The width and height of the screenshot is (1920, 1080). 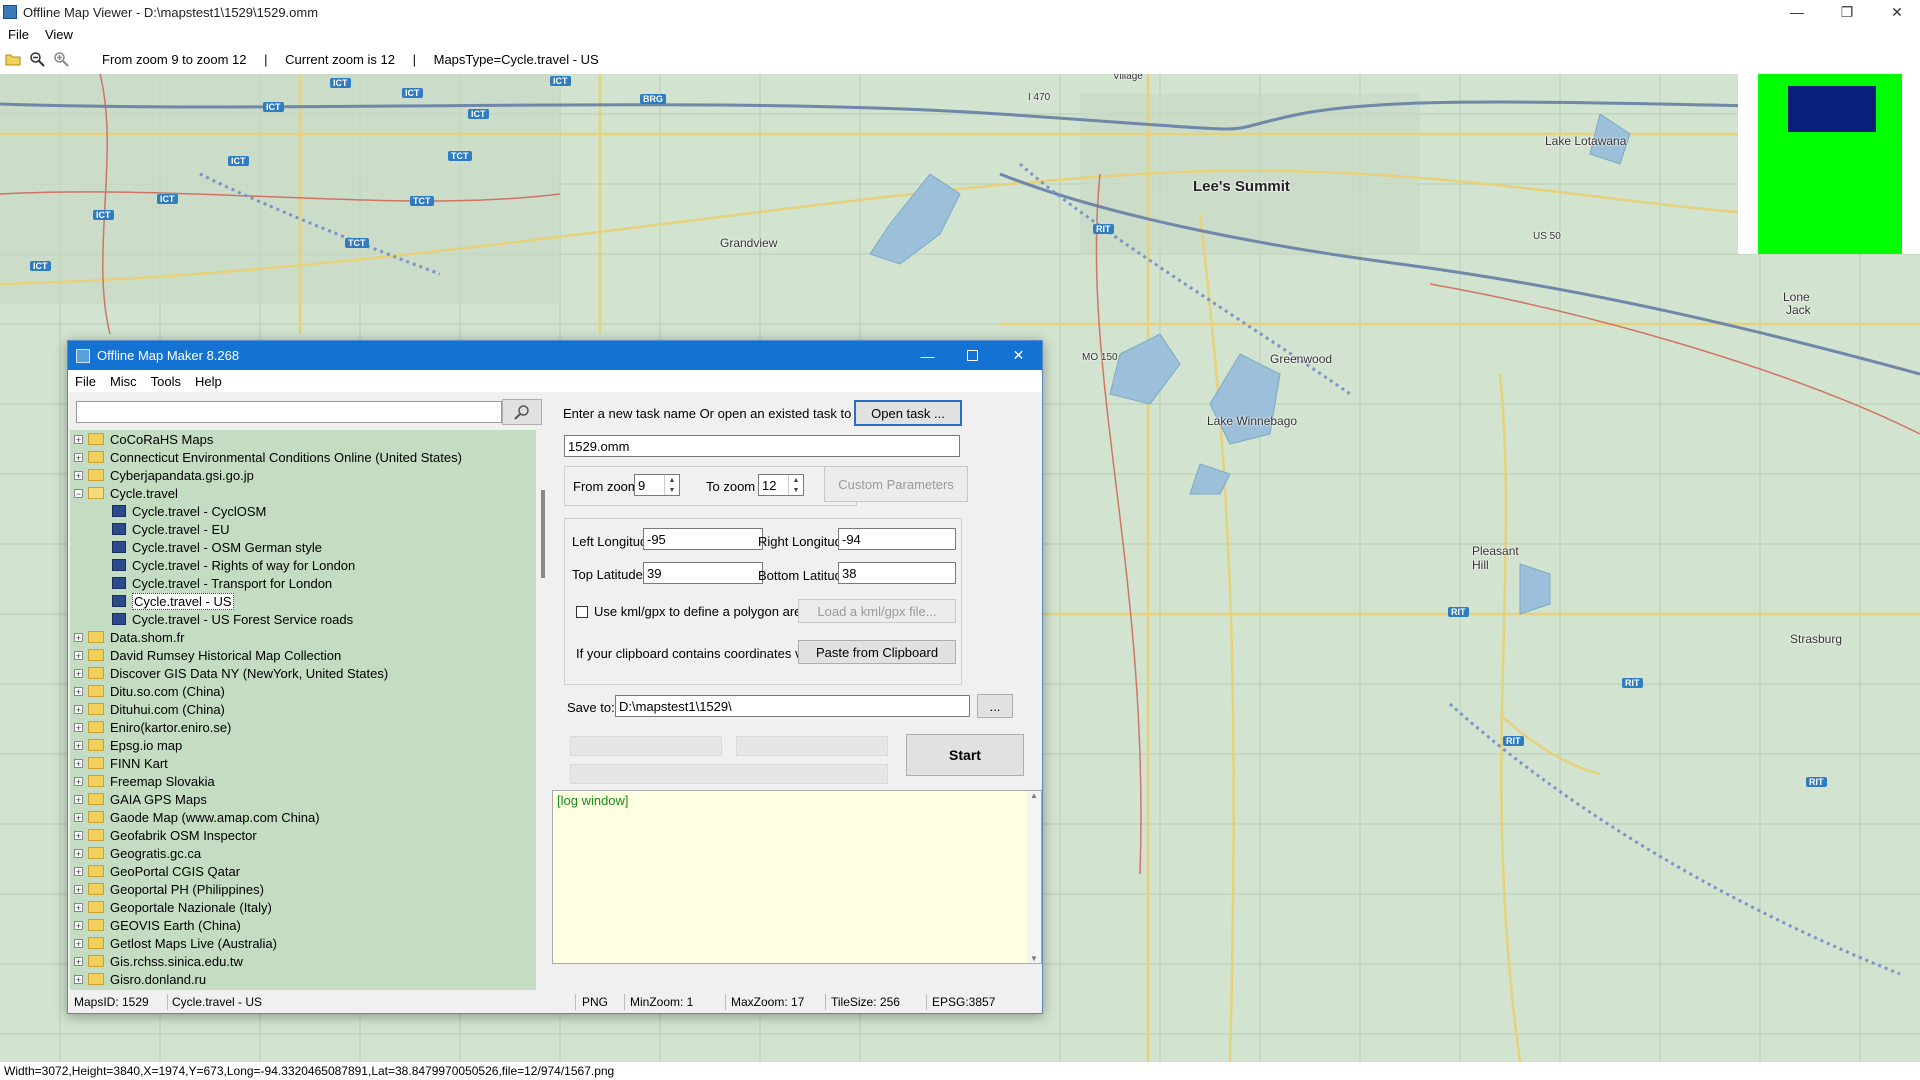 What do you see at coordinates (59, 34) in the screenshot?
I see `menu-view: View` at bounding box center [59, 34].